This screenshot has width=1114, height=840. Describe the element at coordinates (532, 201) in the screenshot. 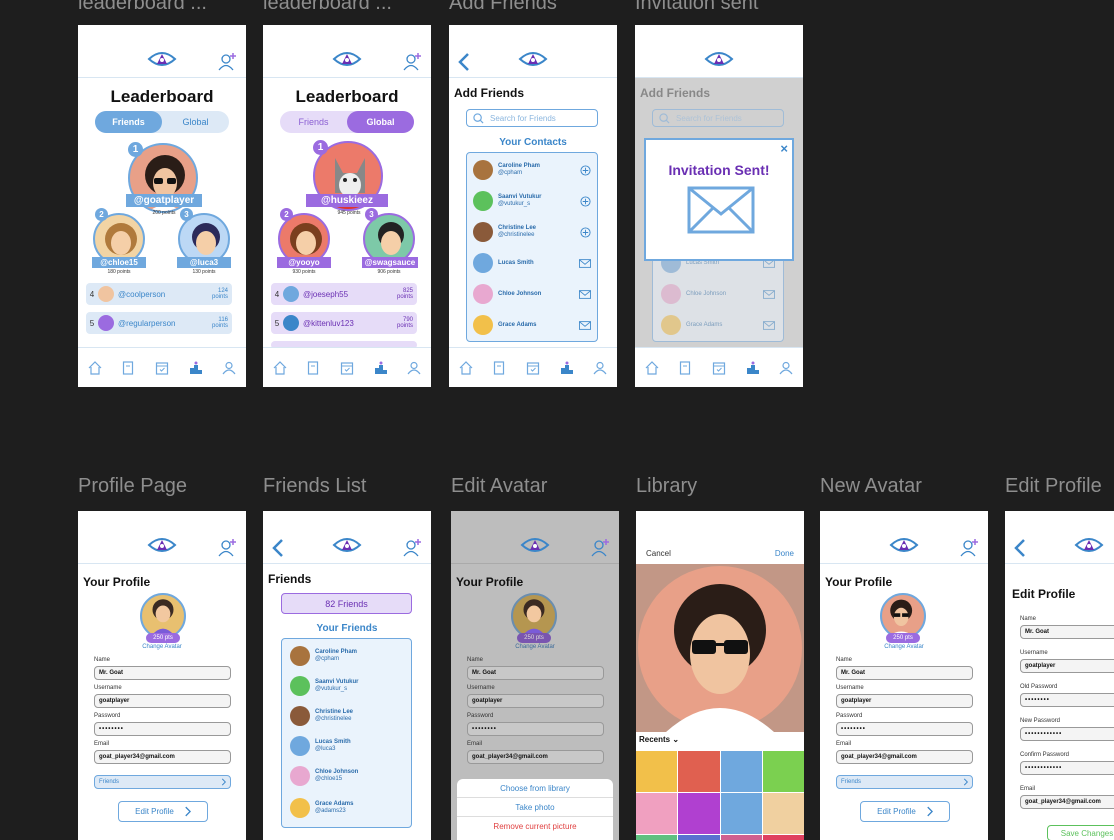

I see `contact-row: Saanvi Vutukur @vutukur_s` at that location.